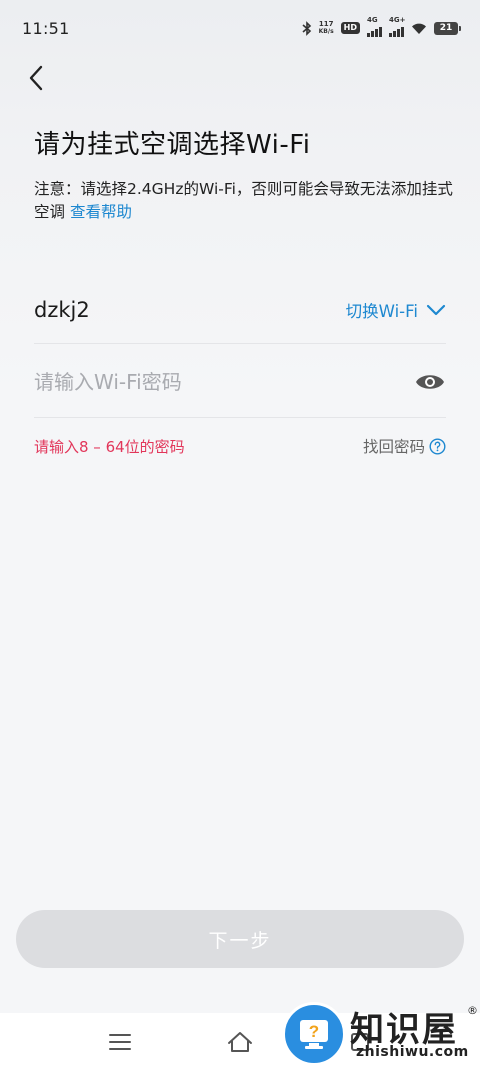 This screenshot has width=480, height=1070. I want to click on watermark-badge-icon: ?, so click(314, 1034).